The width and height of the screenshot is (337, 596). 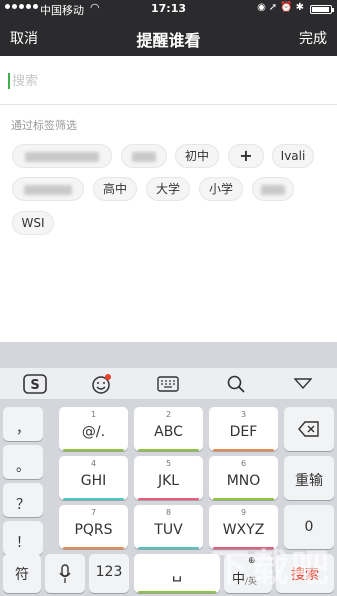 What do you see at coordinates (93, 478) in the screenshot?
I see `key-4: 4 GHI` at bounding box center [93, 478].